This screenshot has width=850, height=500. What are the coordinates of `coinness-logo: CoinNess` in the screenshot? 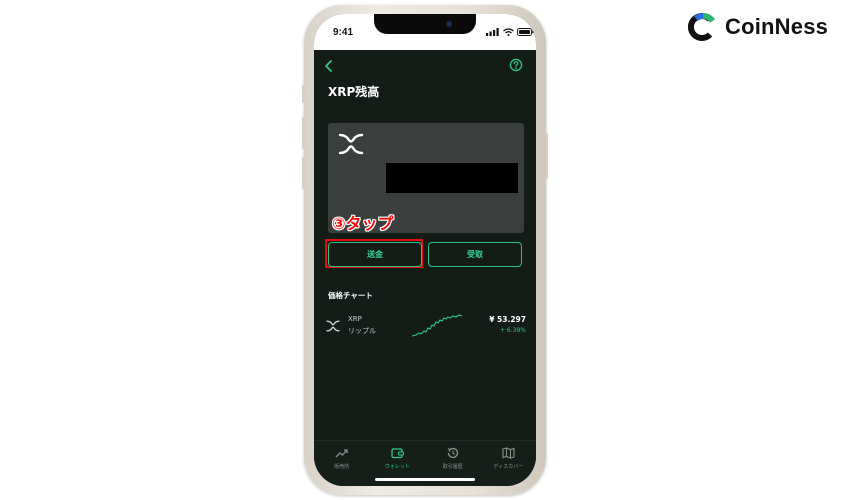 It's located at (758, 27).